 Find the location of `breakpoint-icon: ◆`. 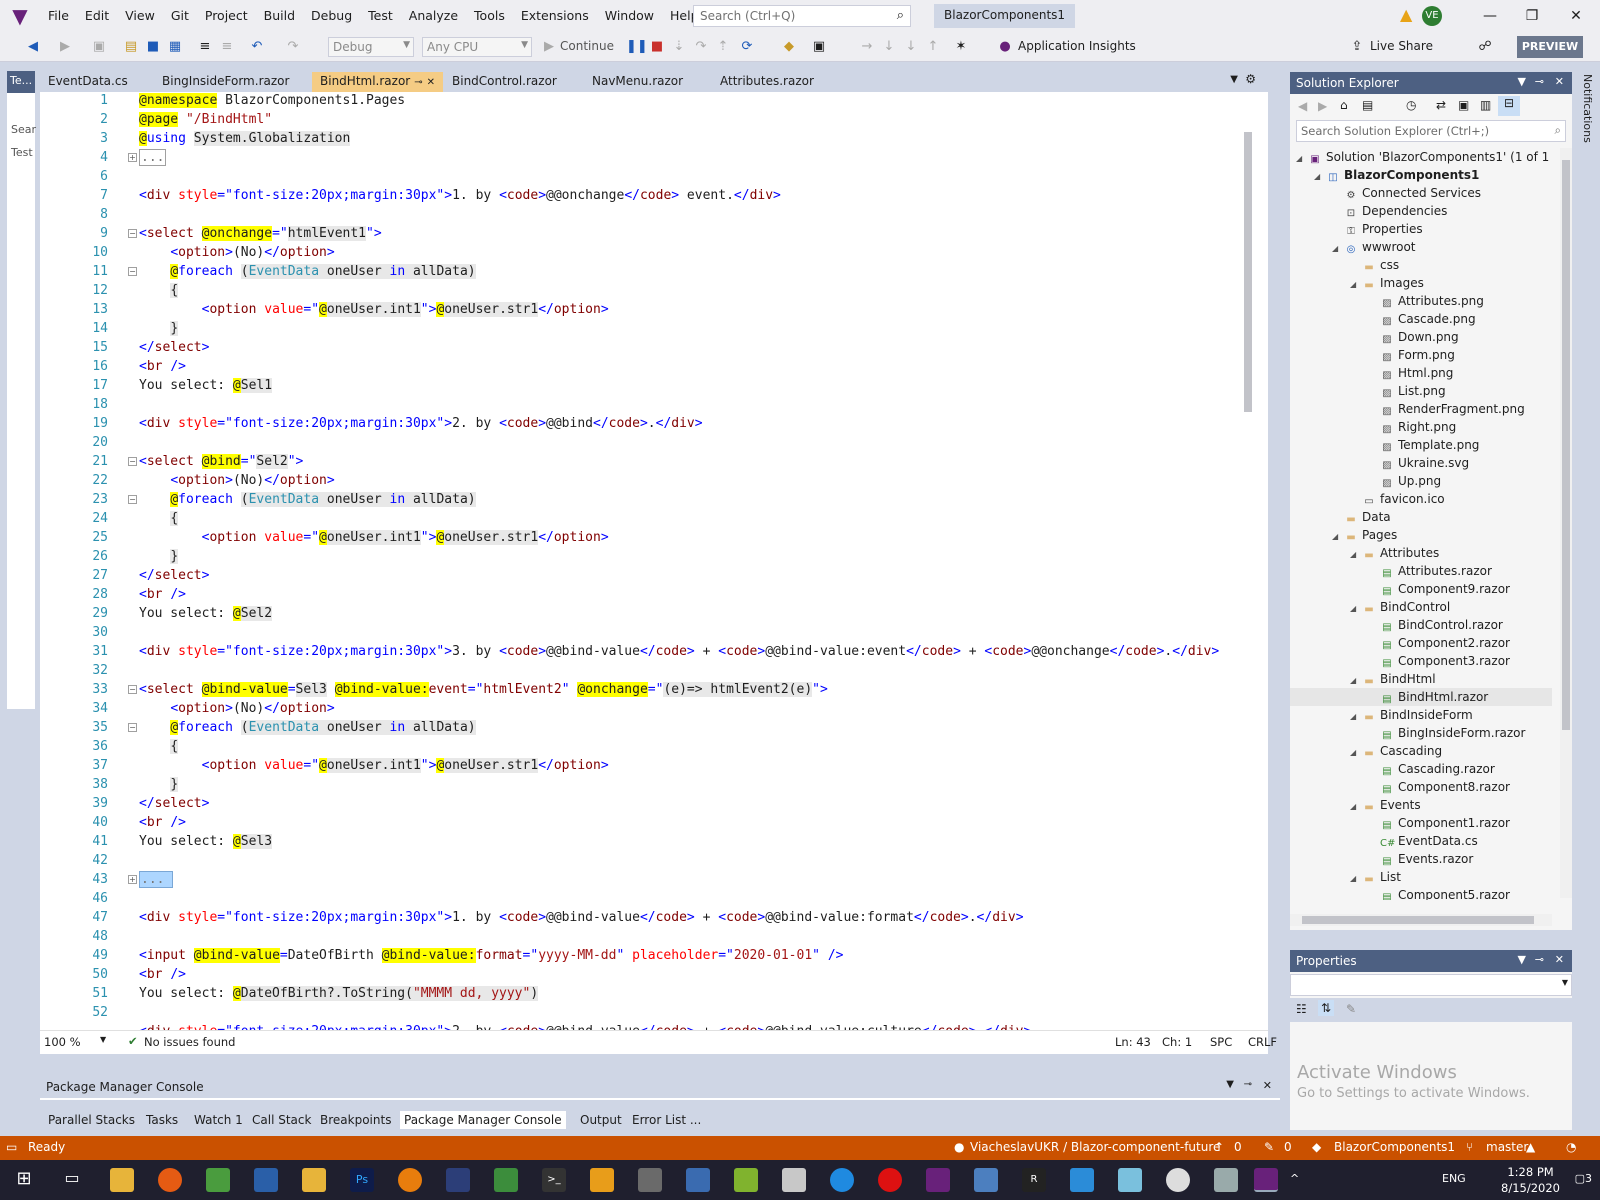

breakpoint-icon: ◆ is located at coordinates (789, 47).